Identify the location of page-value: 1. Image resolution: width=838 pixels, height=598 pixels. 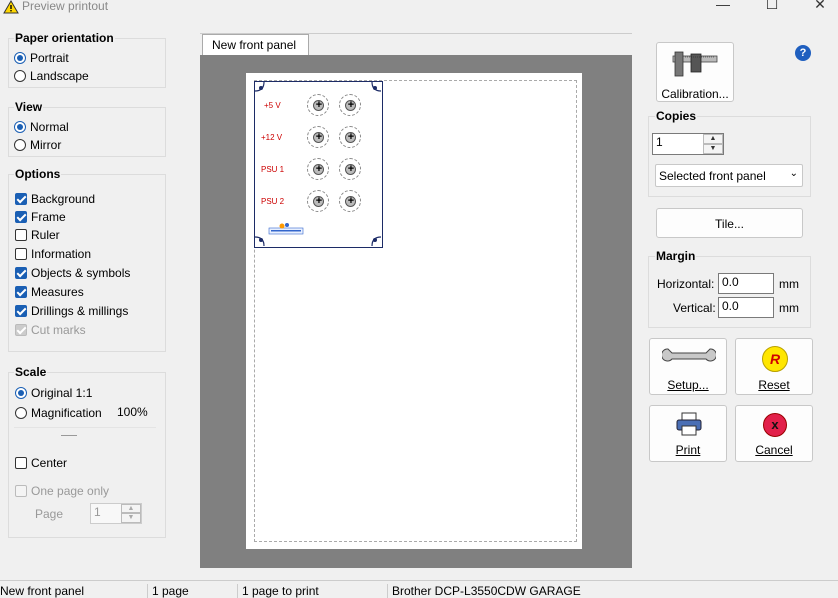
(97, 512).